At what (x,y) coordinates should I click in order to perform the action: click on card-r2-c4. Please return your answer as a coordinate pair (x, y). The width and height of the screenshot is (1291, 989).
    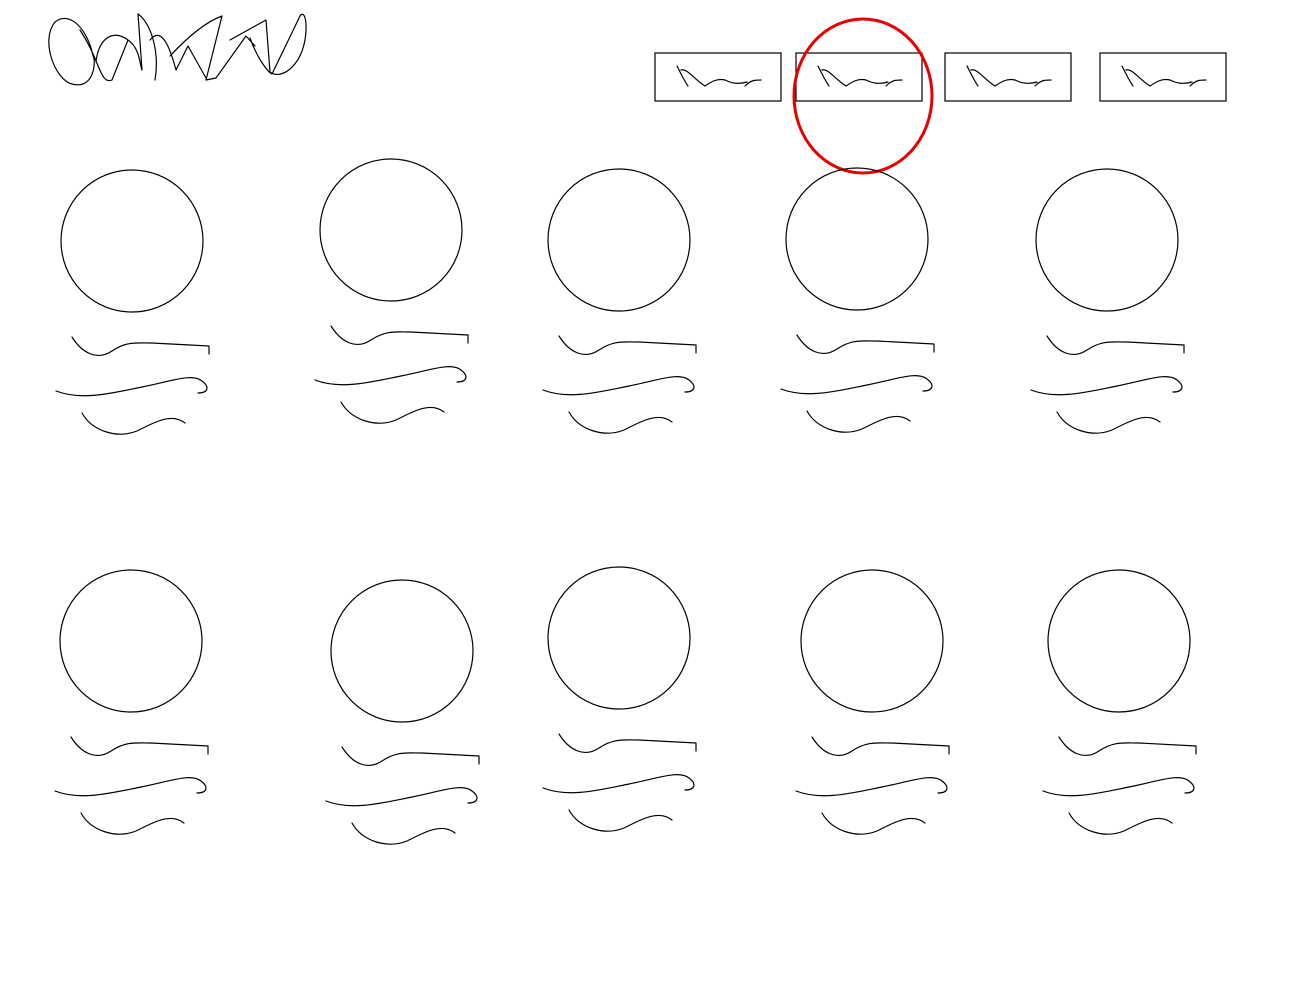
    Looking at the image, I should click on (872, 702).